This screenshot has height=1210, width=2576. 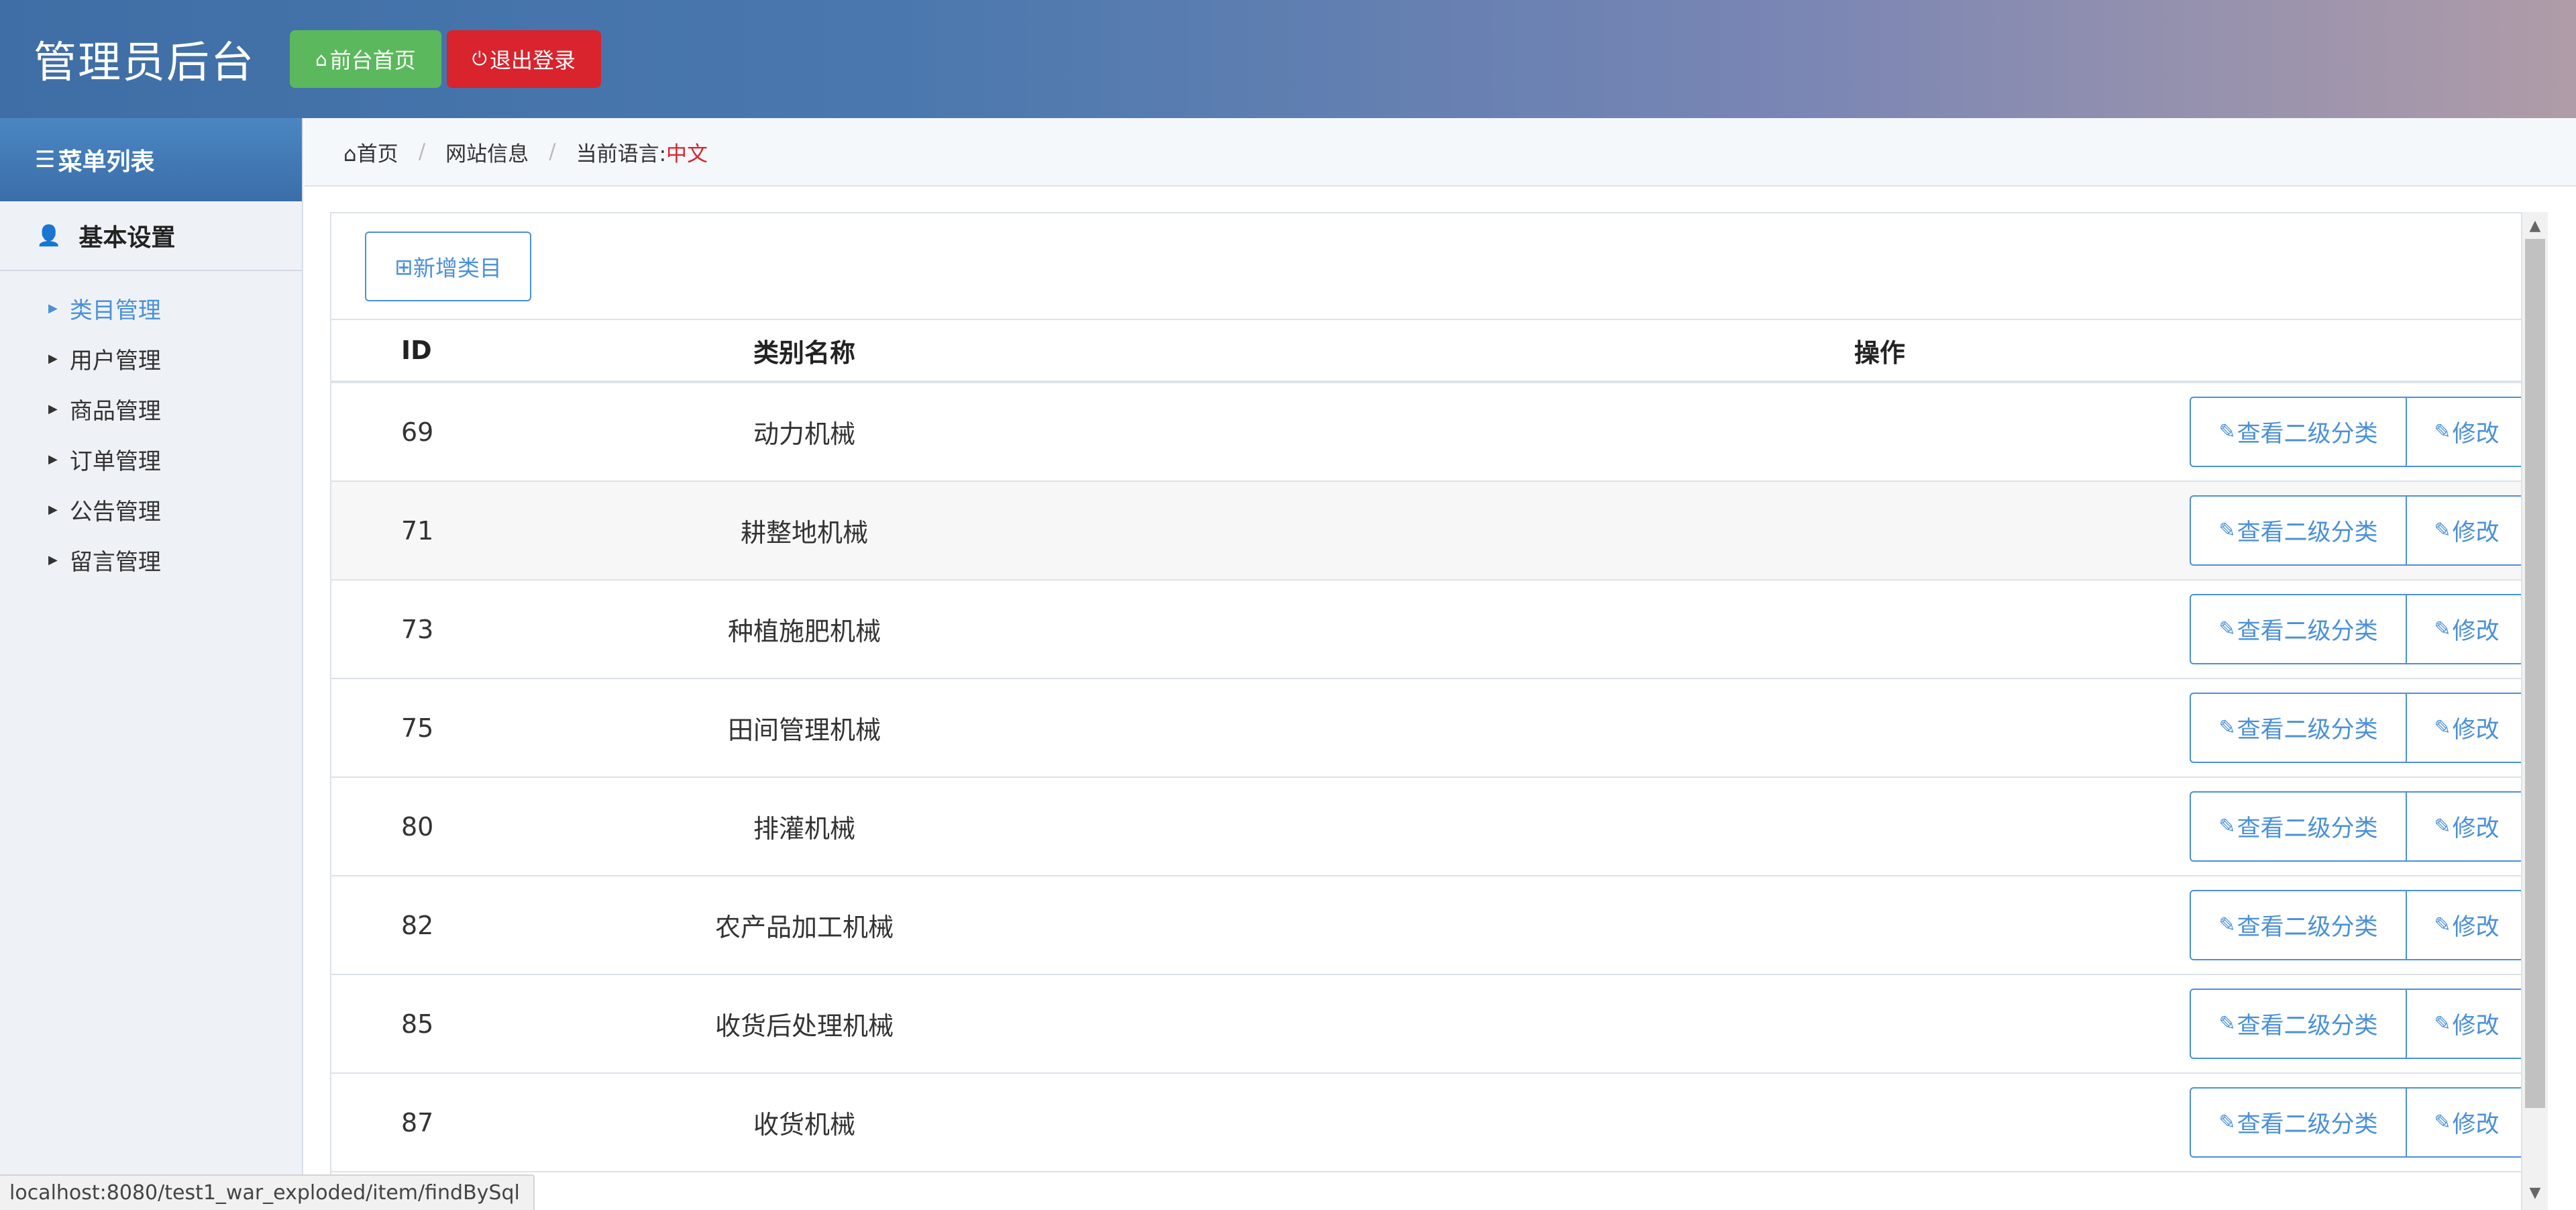 What do you see at coordinates (417, 530) in the screenshot?
I see `cell-id: 71` at bounding box center [417, 530].